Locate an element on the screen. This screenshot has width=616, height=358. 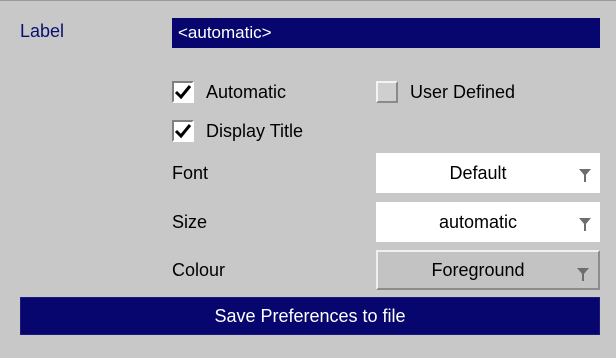
automatic-checkbox-label: Automatic is located at coordinates (246, 91).